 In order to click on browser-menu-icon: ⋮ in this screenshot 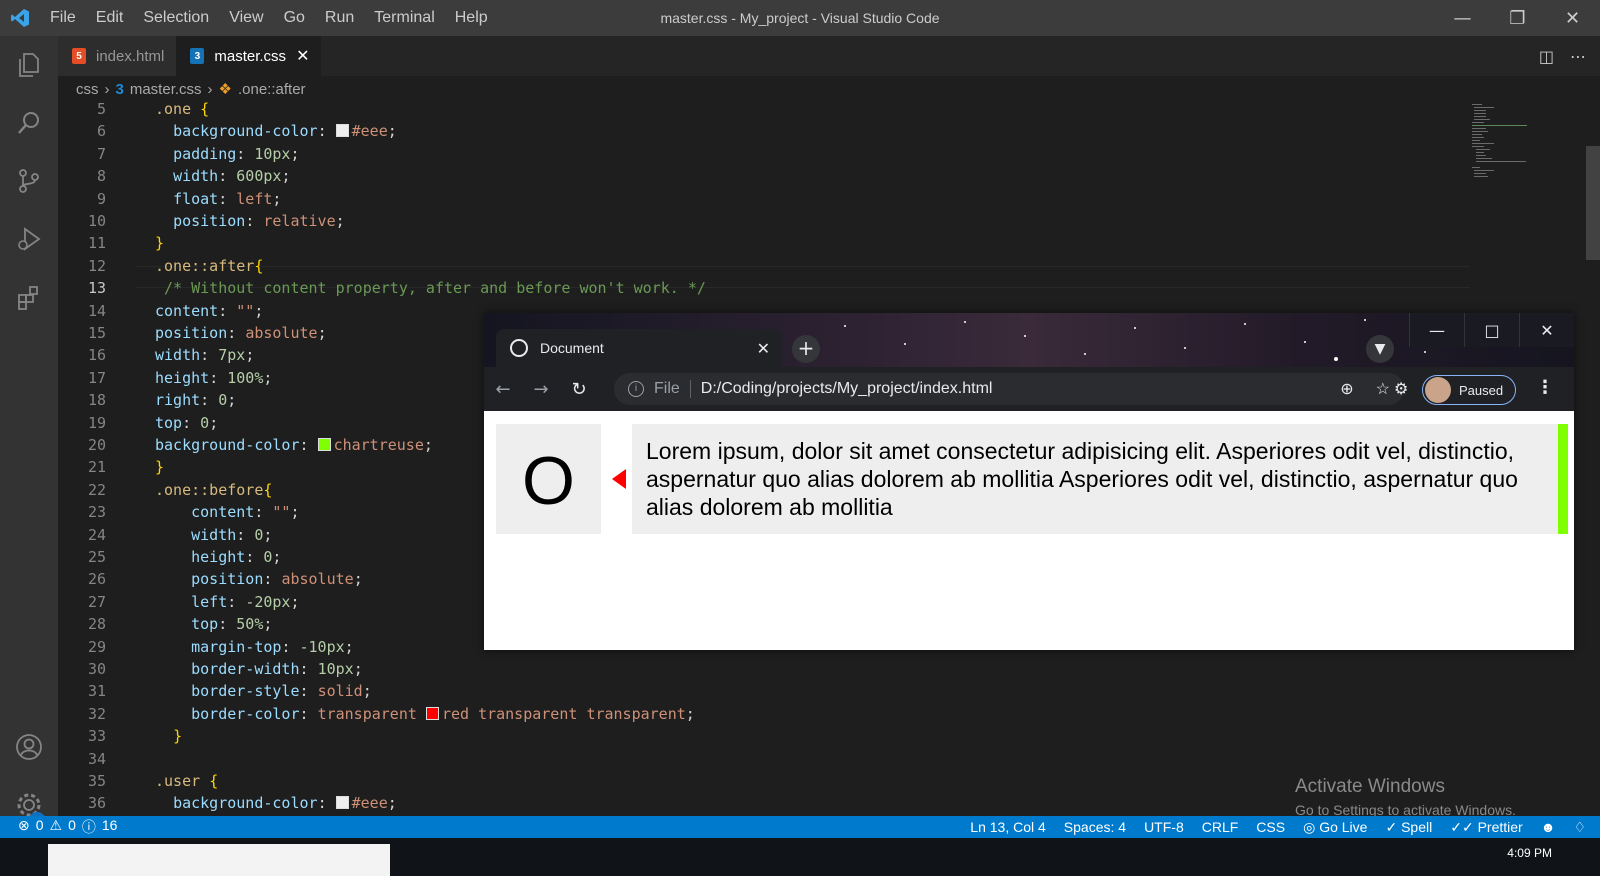, I will do `click(1545, 387)`.